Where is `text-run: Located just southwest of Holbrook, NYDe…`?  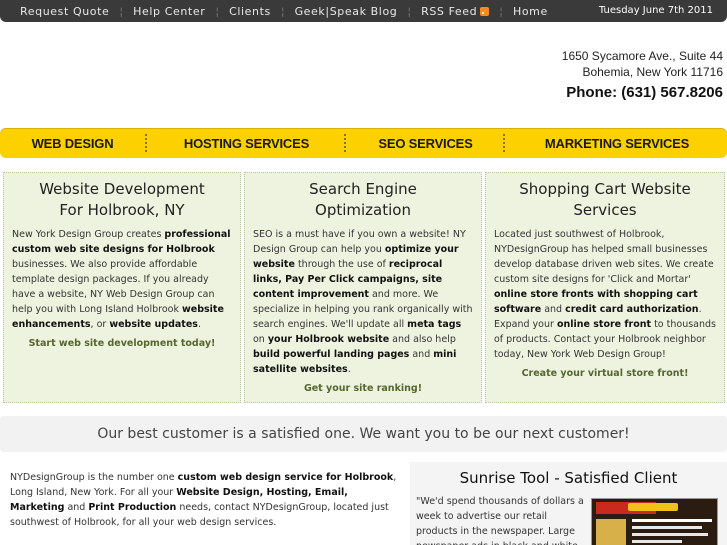 text-run: Located just southwest of Holbrook, NYDe… is located at coordinates (604, 257).